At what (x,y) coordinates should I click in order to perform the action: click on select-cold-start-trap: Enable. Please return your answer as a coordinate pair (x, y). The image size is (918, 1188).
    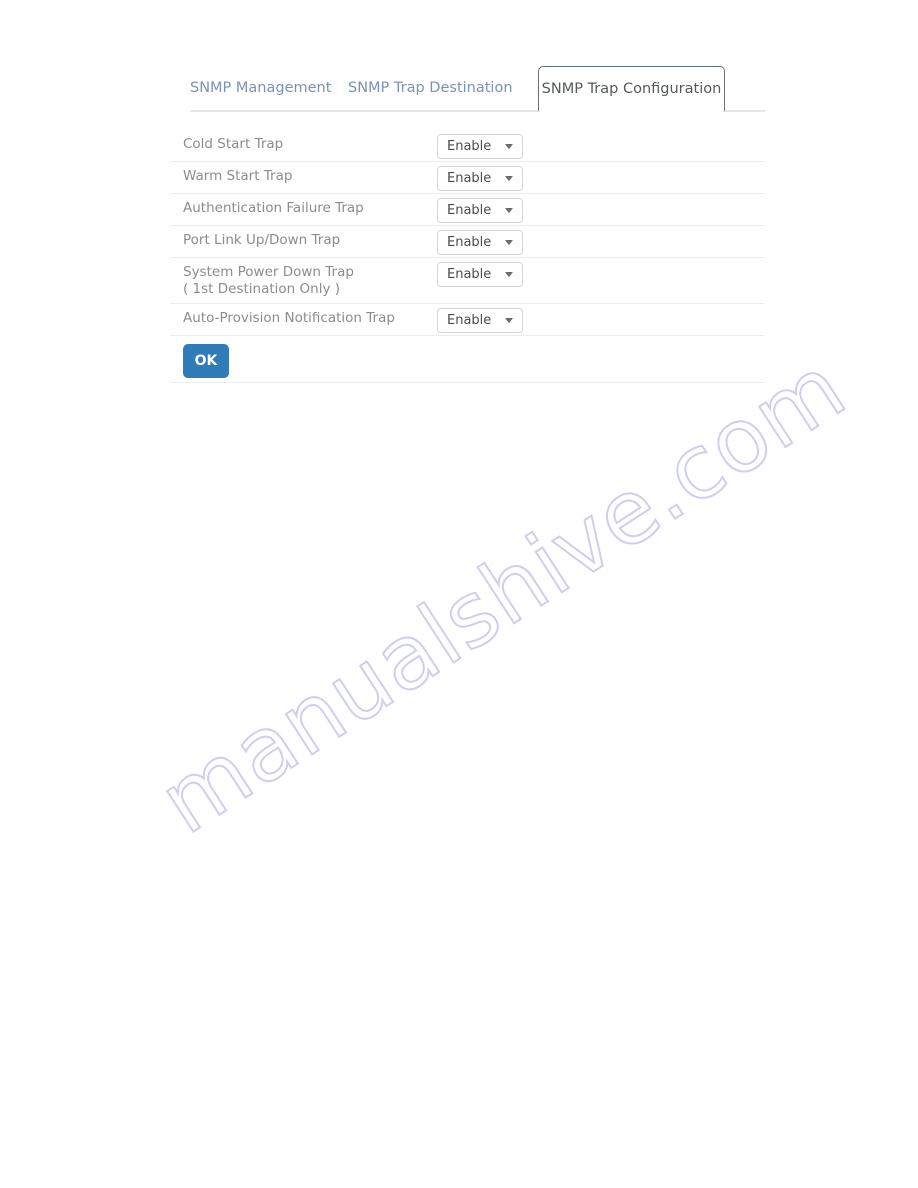
    Looking at the image, I should click on (480, 146).